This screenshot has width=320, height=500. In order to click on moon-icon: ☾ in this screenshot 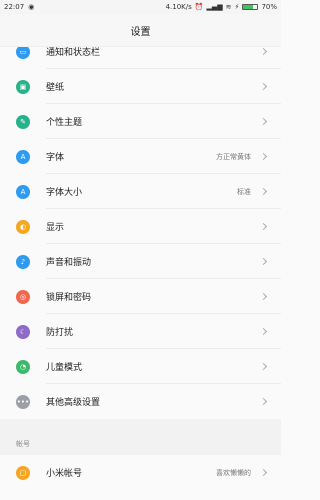, I will do `click(23, 331)`.